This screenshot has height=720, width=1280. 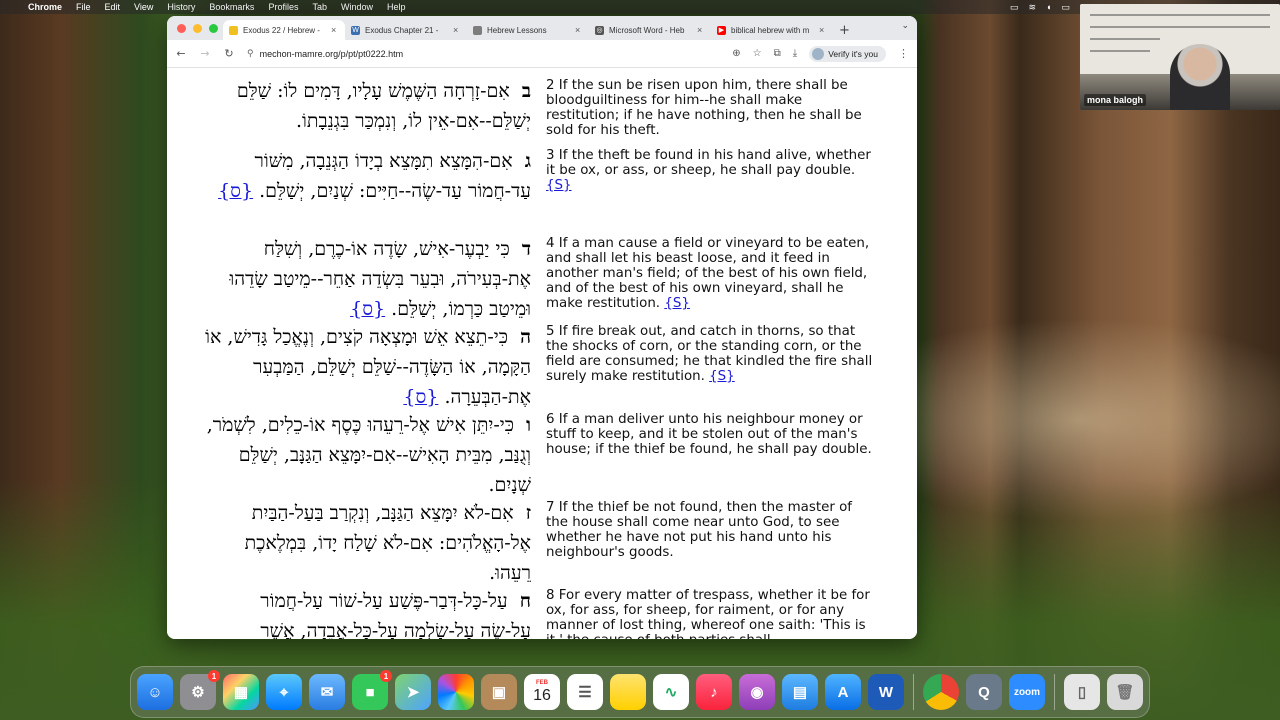 I want to click on battery-icon: ▭, so click(x=1065, y=7).